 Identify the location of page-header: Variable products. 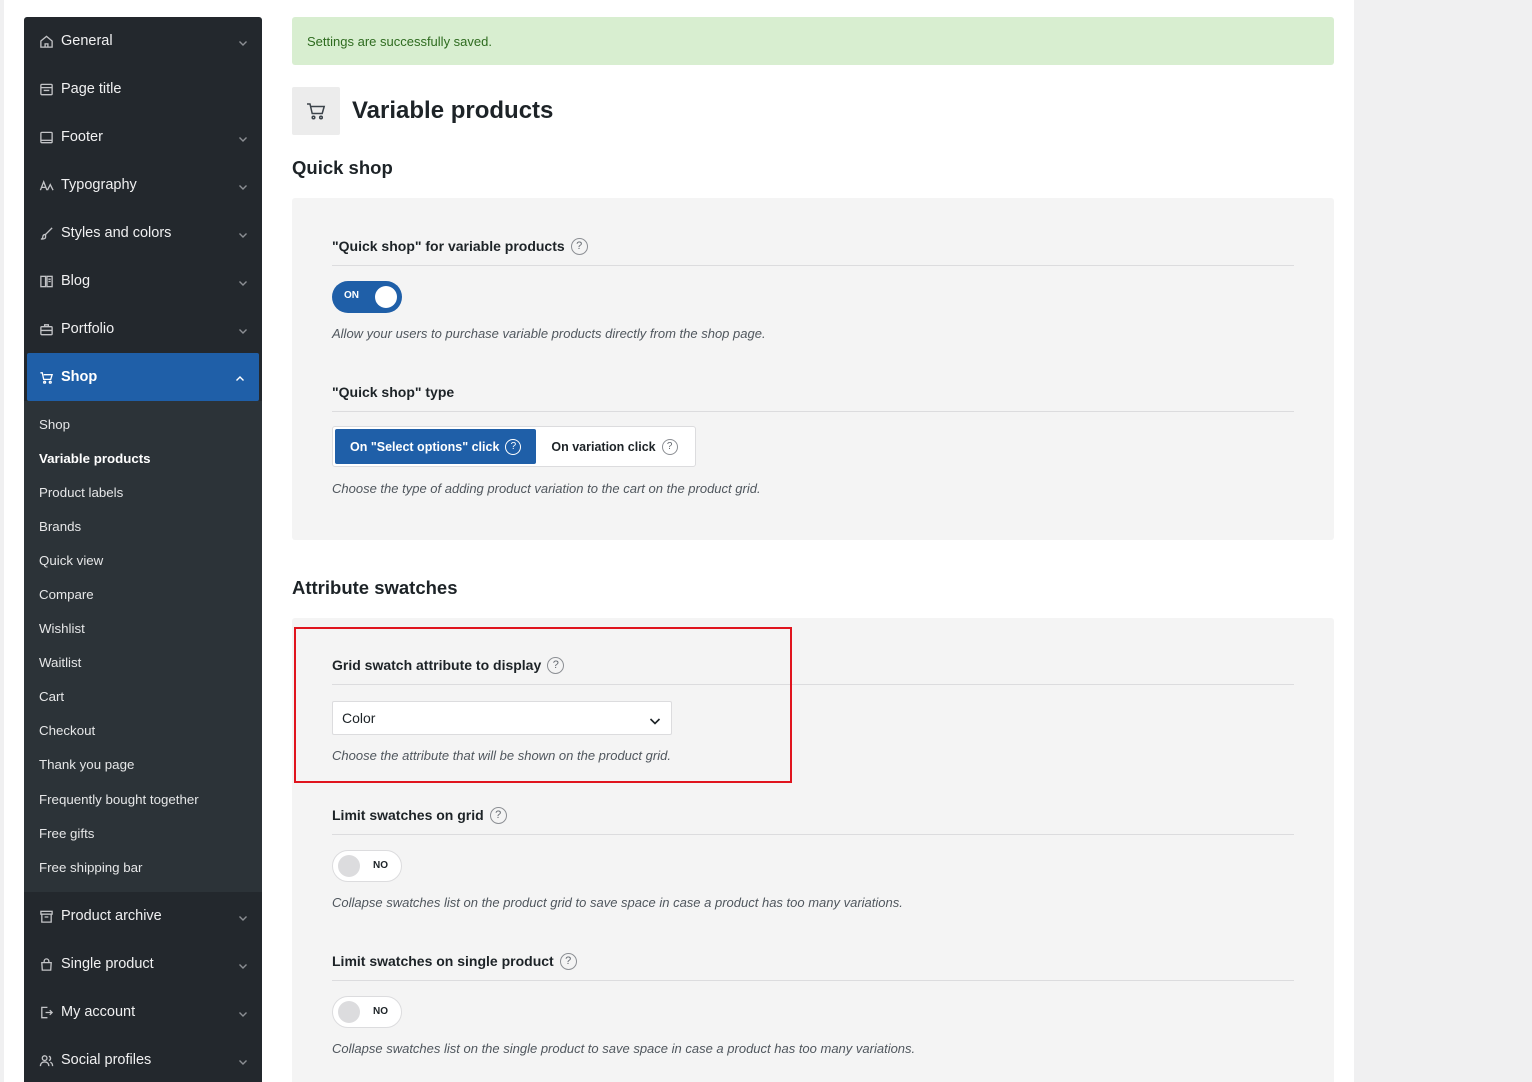
(422, 111).